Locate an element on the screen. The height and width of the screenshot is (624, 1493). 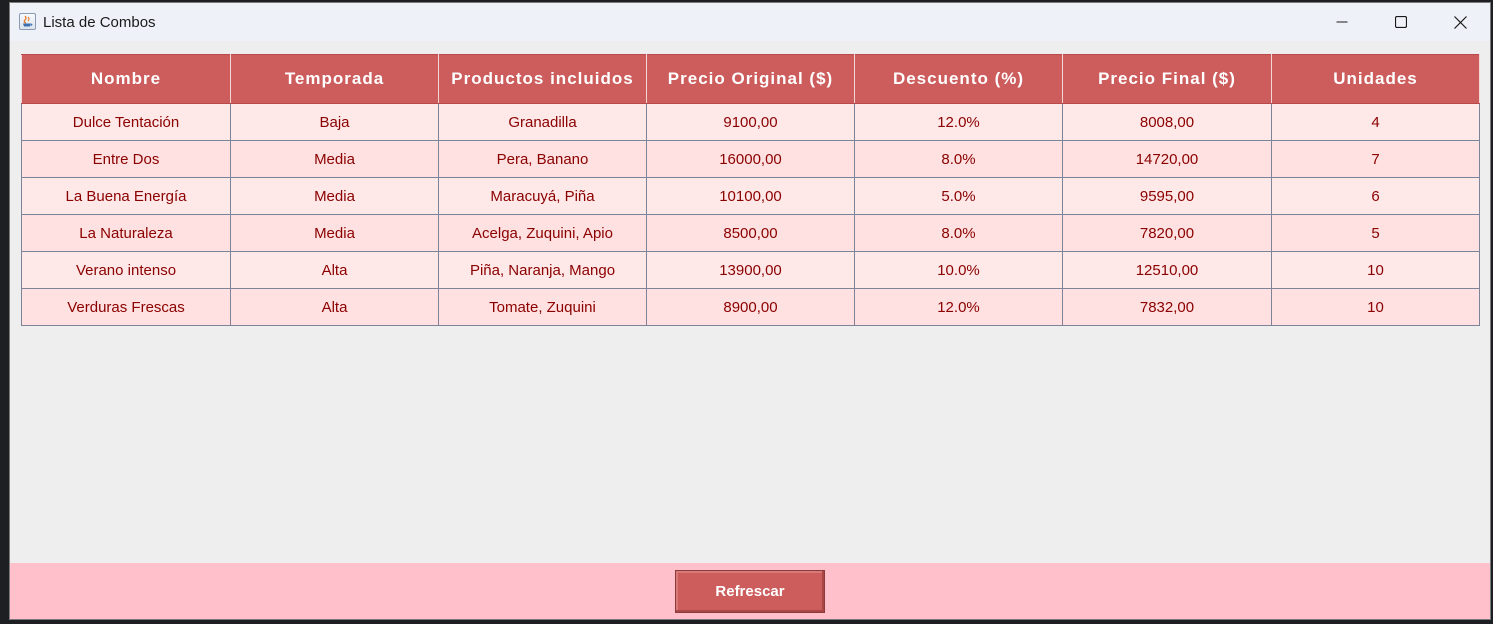
table-cell: 5 is located at coordinates (1375, 233).